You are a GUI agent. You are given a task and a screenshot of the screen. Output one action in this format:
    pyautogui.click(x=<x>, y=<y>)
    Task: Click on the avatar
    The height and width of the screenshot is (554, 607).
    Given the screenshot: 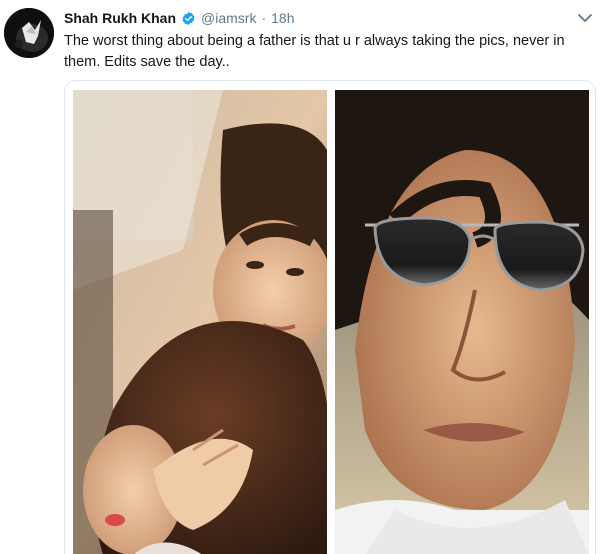 What is the action you would take?
    pyautogui.click(x=29, y=33)
    